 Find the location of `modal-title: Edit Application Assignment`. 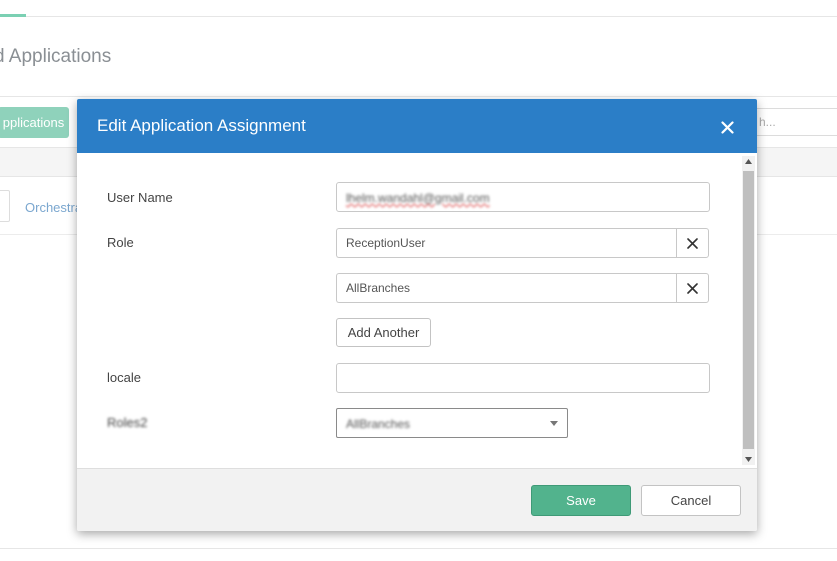

modal-title: Edit Application Assignment is located at coordinates (201, 125).